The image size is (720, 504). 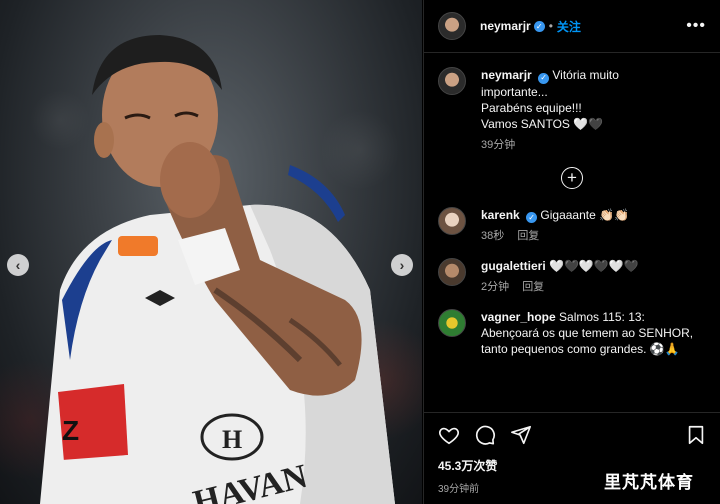 I want to click on caption-username: neymarjr, so click(x=506, y=75).